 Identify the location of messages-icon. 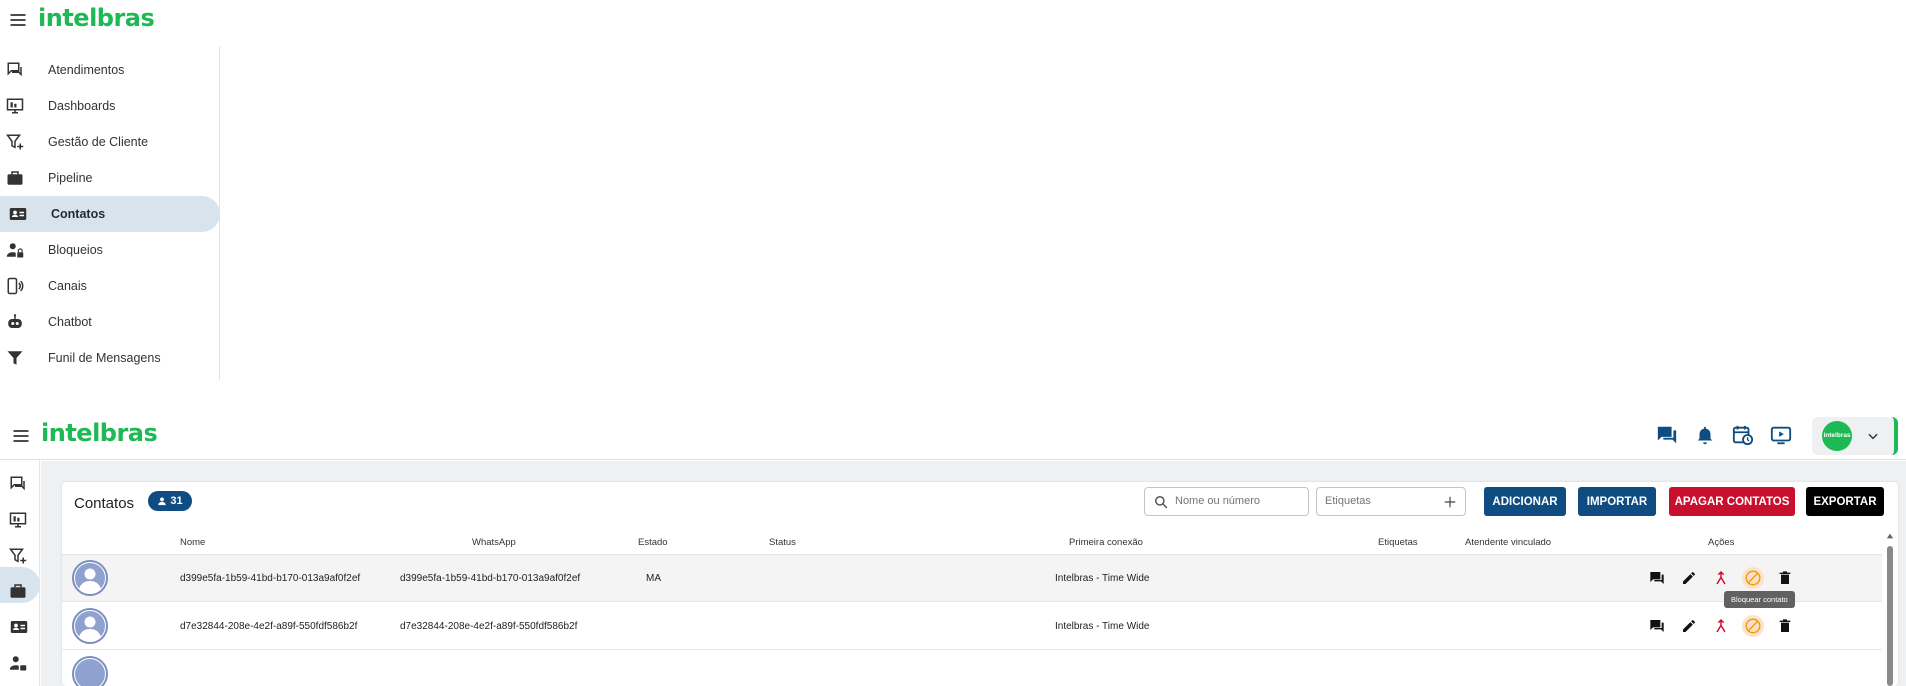
(1668, 436).